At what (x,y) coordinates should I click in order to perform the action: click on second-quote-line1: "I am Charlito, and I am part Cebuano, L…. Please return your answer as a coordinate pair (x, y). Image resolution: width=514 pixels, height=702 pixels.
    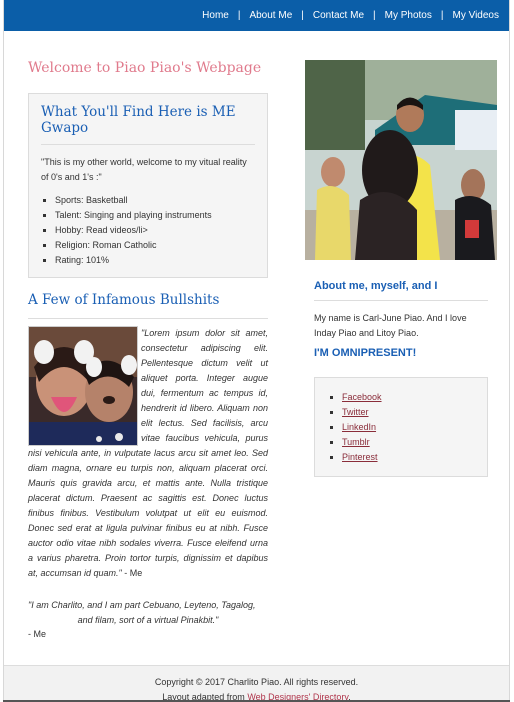
    Looking at the image, I should click on (142, 605).